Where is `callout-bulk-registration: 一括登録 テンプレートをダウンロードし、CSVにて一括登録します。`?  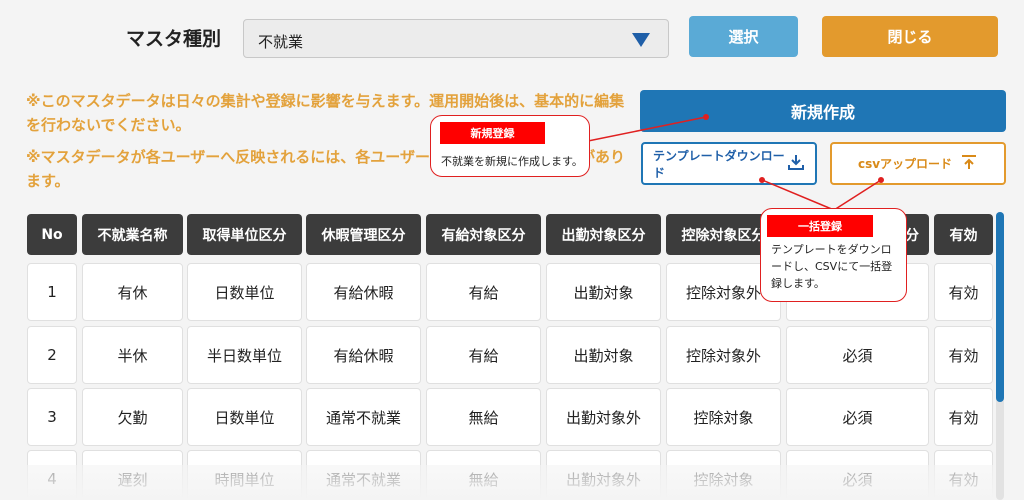
callout-bulk-registration: 一括登録 テンプレートをダウンロードし、CSVにて一括登録します。 is located at coordinates (833, 255).